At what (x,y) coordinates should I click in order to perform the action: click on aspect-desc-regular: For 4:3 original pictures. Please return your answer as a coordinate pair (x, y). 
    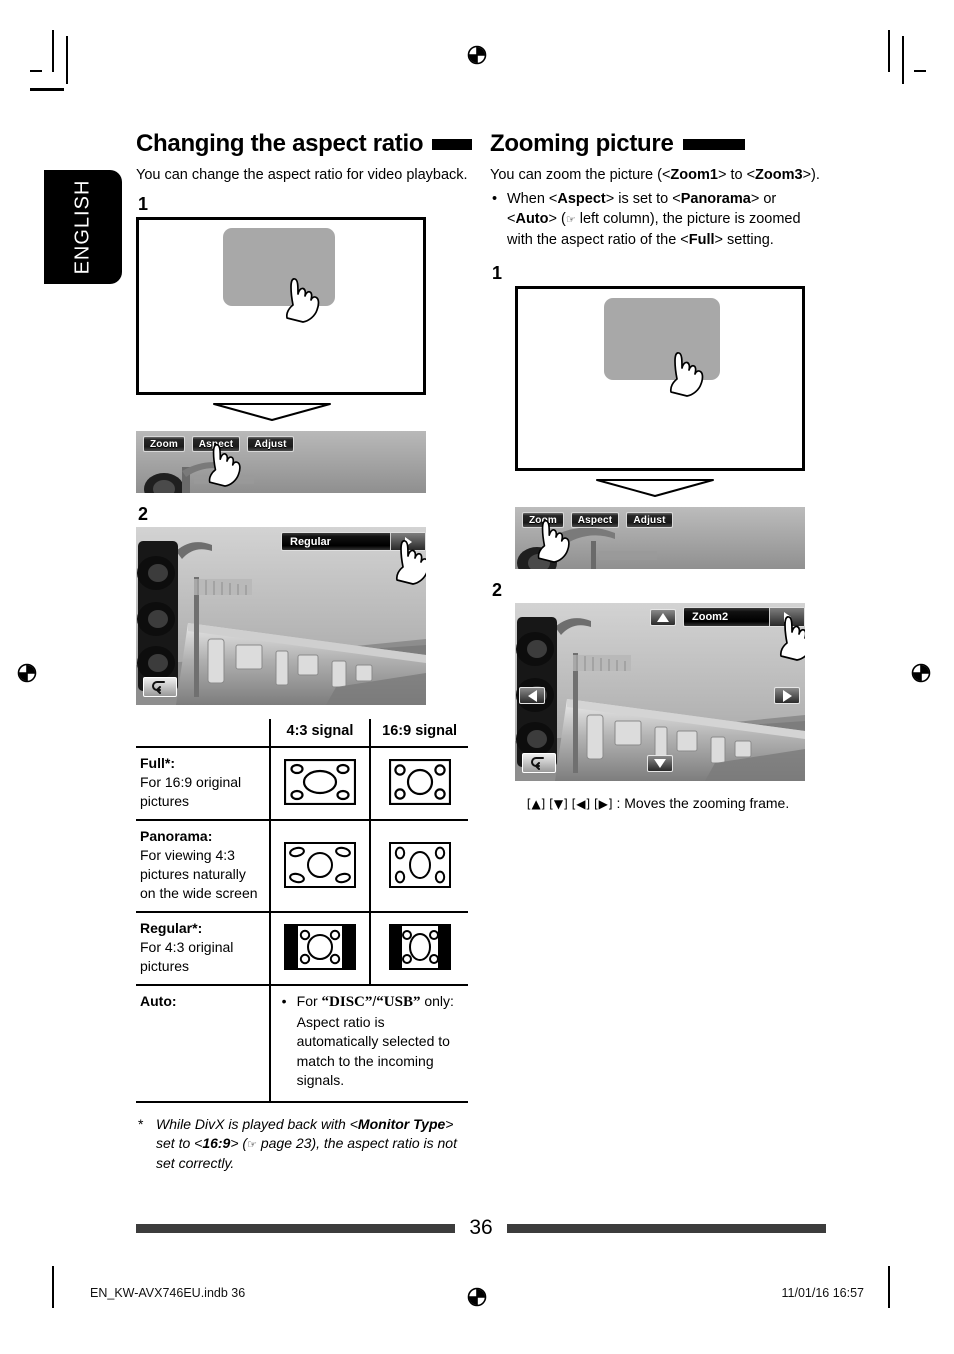
    Looking at the image, I should click on (187, 956).